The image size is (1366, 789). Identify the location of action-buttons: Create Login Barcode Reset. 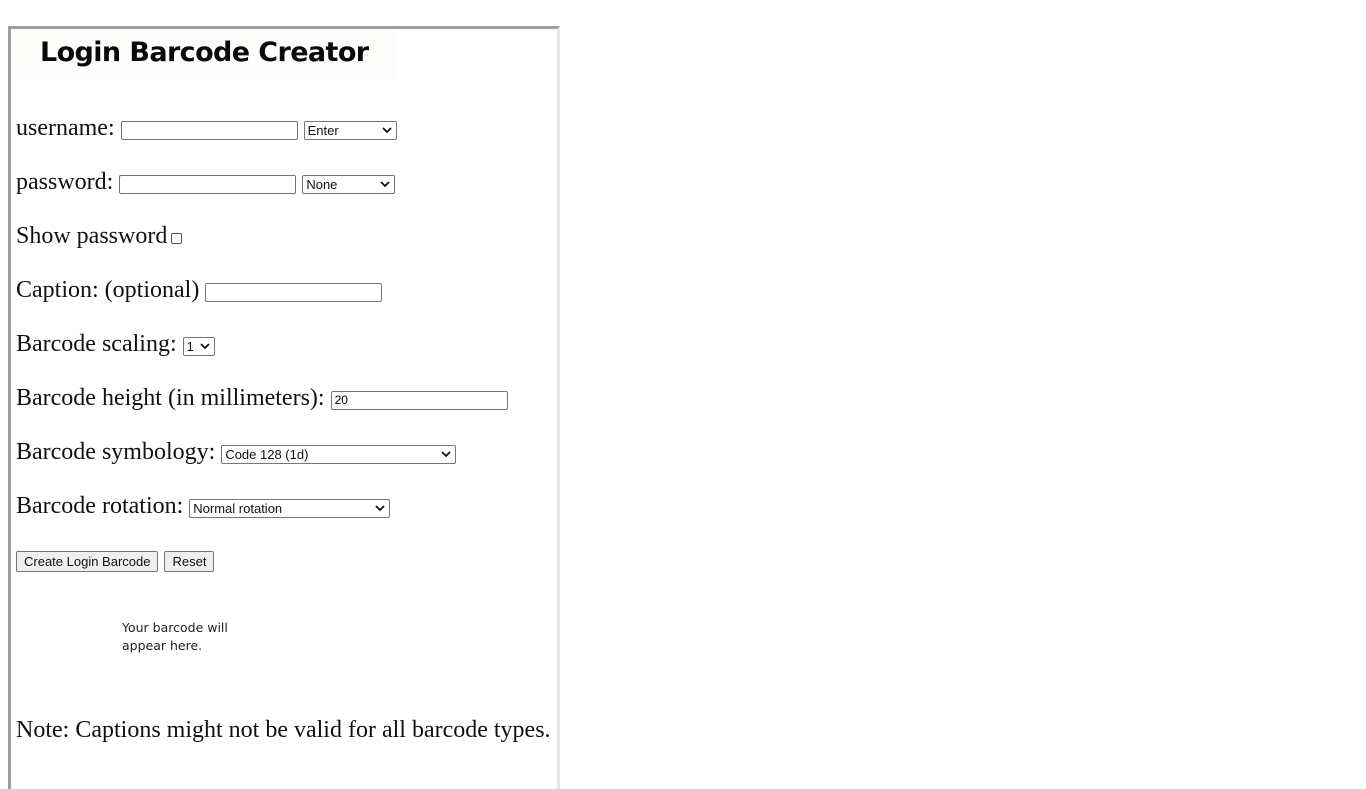
(118, 561).